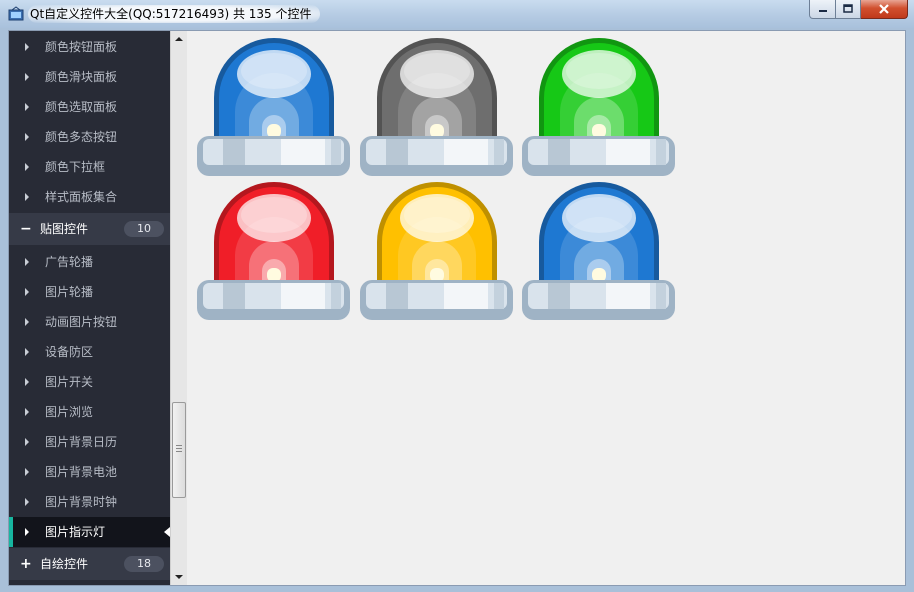 Image resolution: width=914 pixels, height=592 pixels. I want to click on scroll-thumb, so click(179, 450).